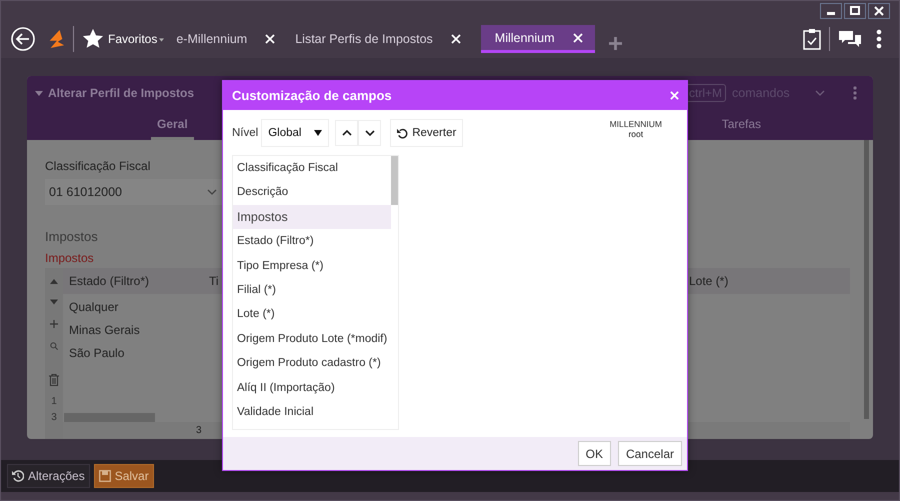  I want to click on classification-select: 01 61012000, so click(135, 192).